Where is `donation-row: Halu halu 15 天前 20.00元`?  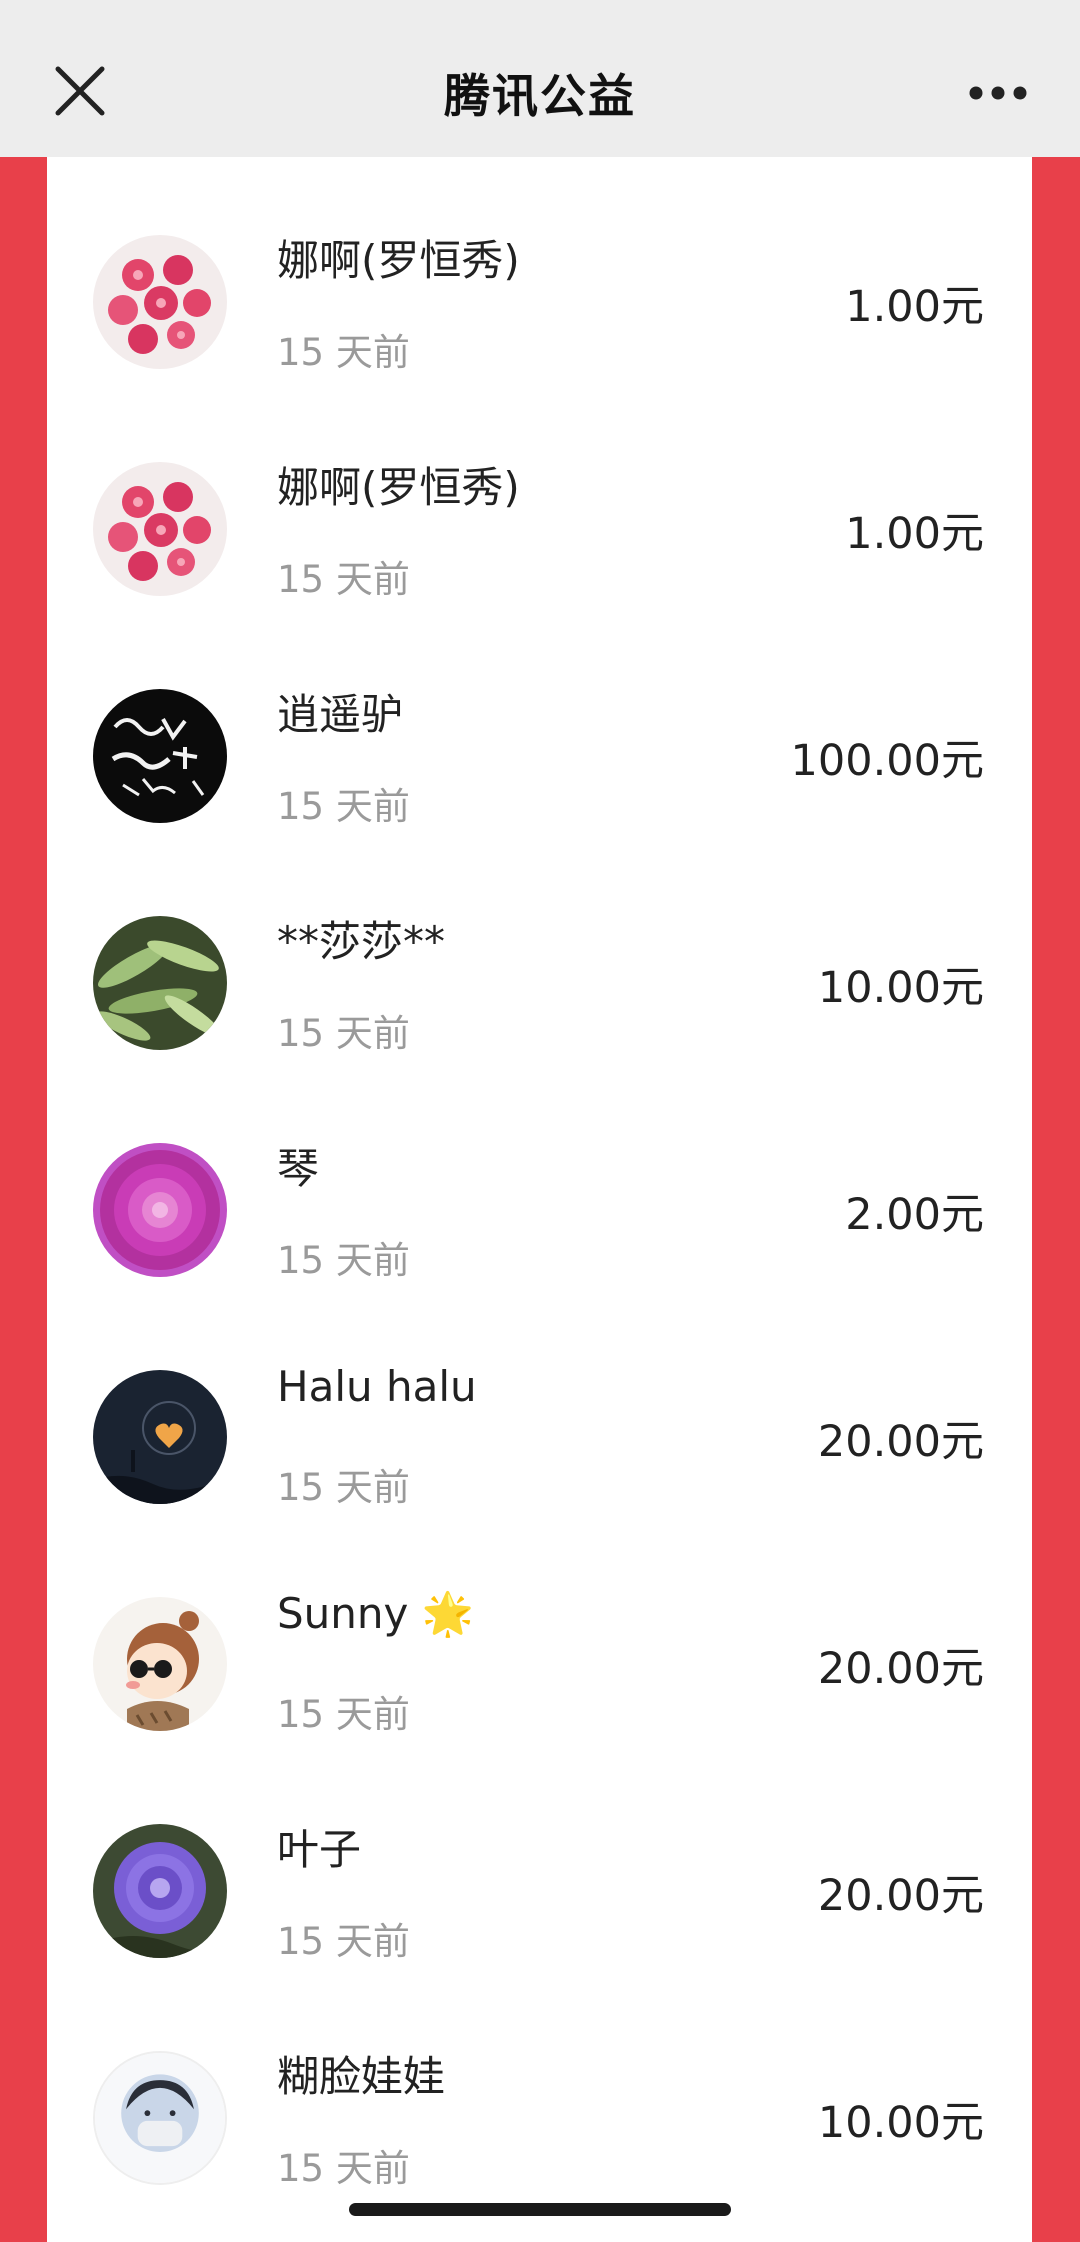
donation-row: Halu halu 15 天前 20.00元 is located at coordinates (539, 1405).